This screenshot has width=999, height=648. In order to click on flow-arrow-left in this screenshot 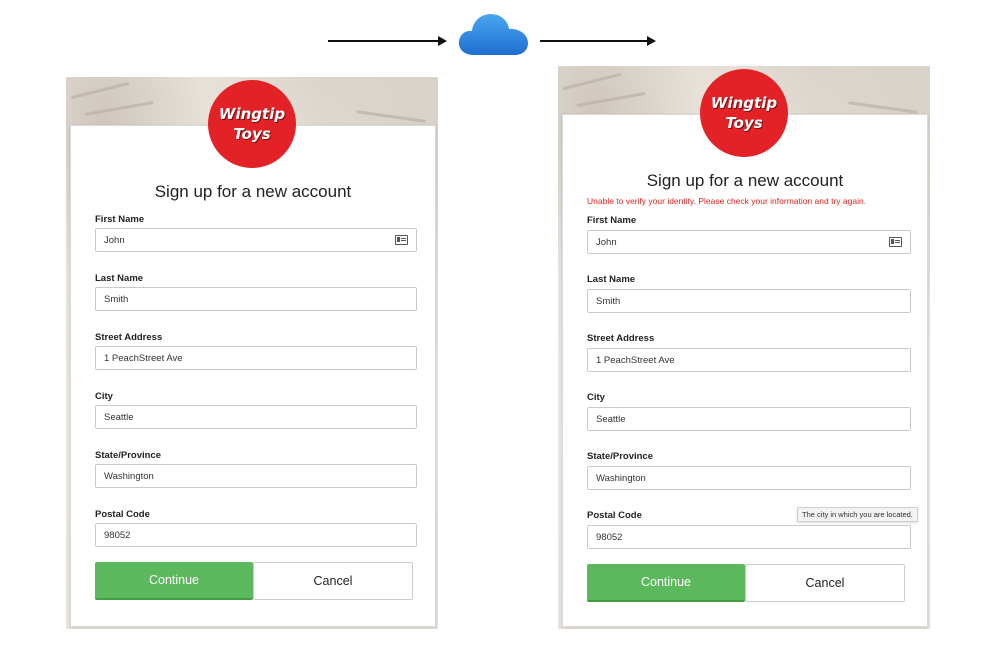, I will do `click(387, 41)`.